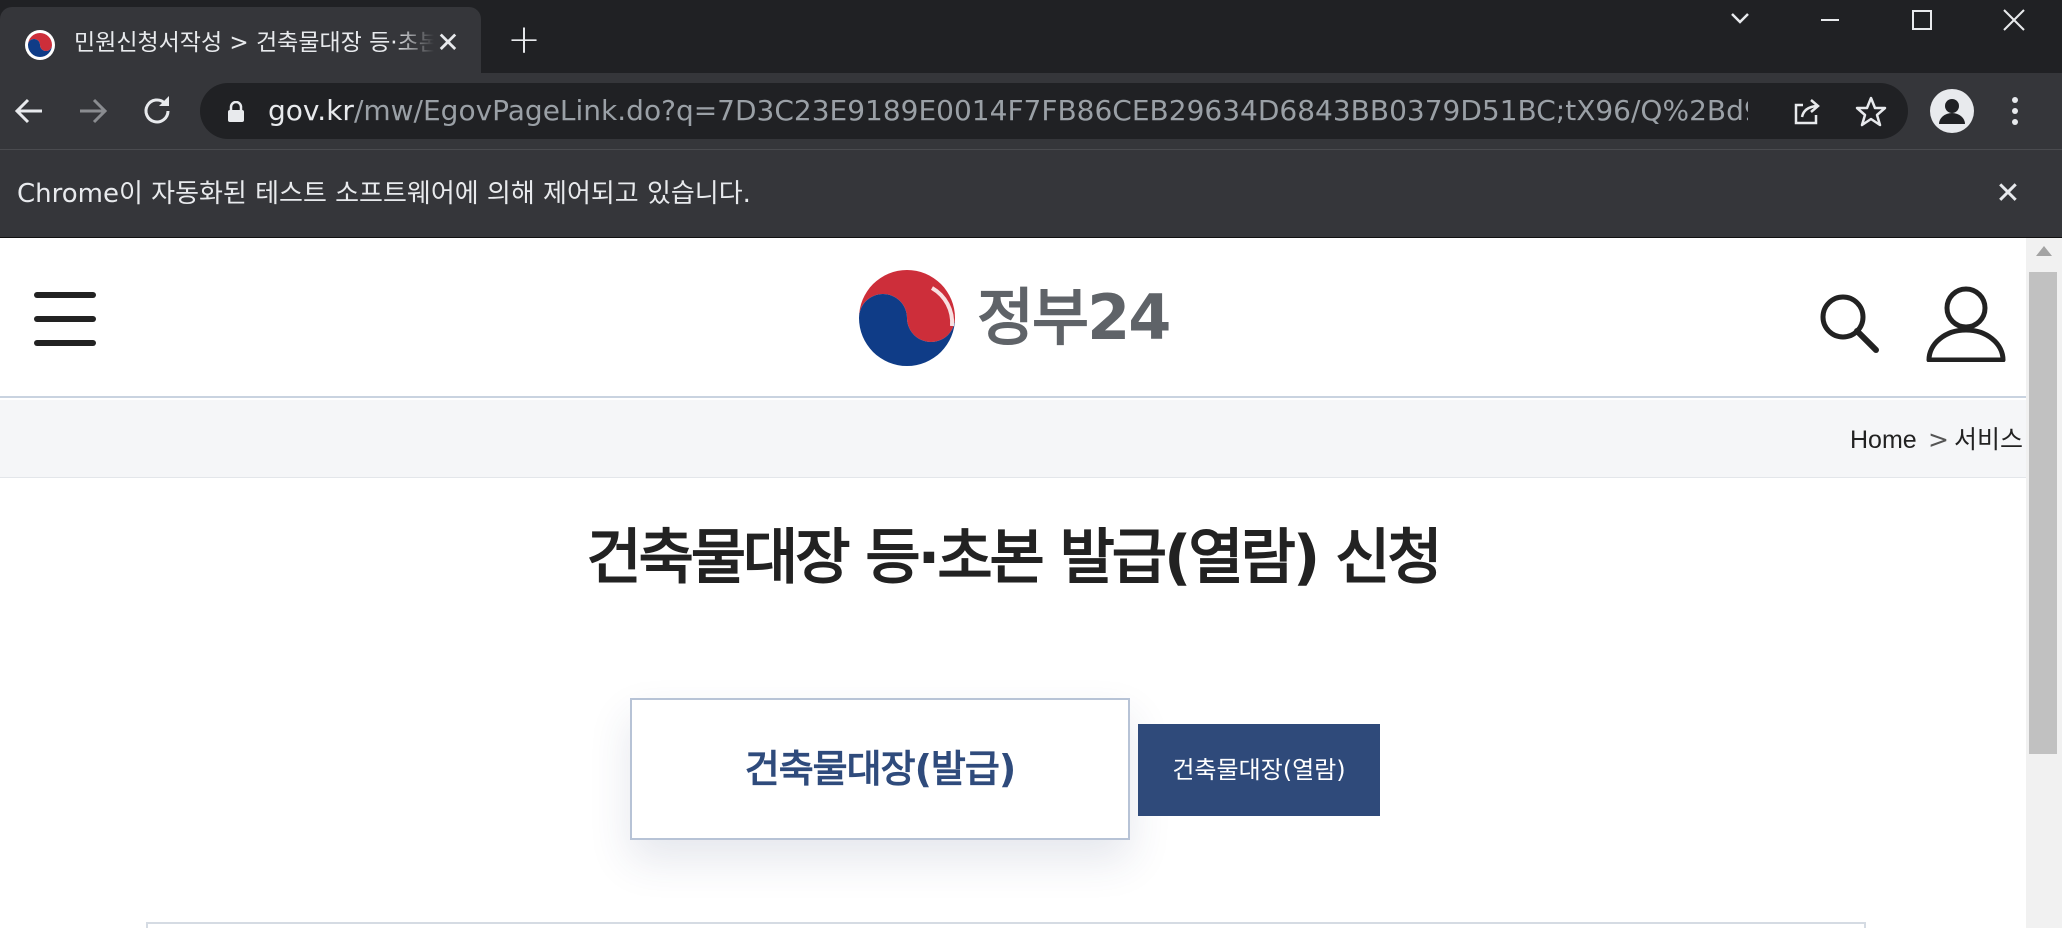 The height and width of the screenshot is (928, 2062). I want to click on back-arrow-icon, so click(30, 111).